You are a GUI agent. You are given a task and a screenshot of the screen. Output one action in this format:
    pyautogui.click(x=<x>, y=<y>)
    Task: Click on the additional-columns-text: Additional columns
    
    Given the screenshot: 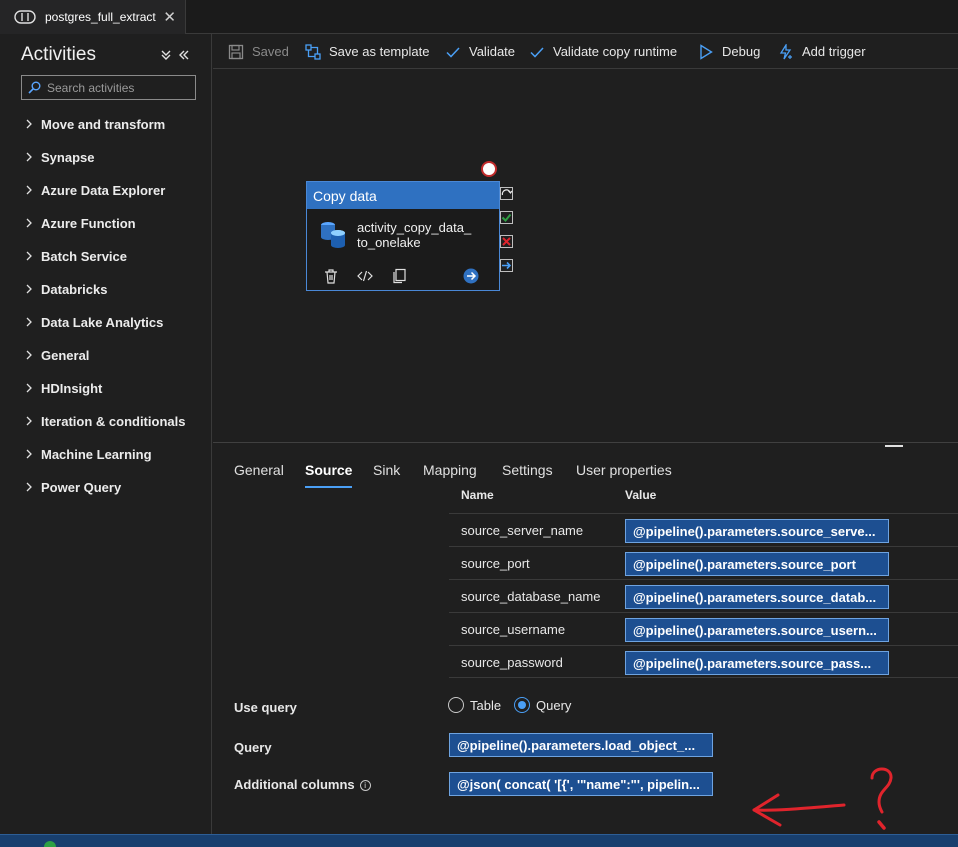 What is the action you would take?
    pyautogui.click(x=294, y=784)
    